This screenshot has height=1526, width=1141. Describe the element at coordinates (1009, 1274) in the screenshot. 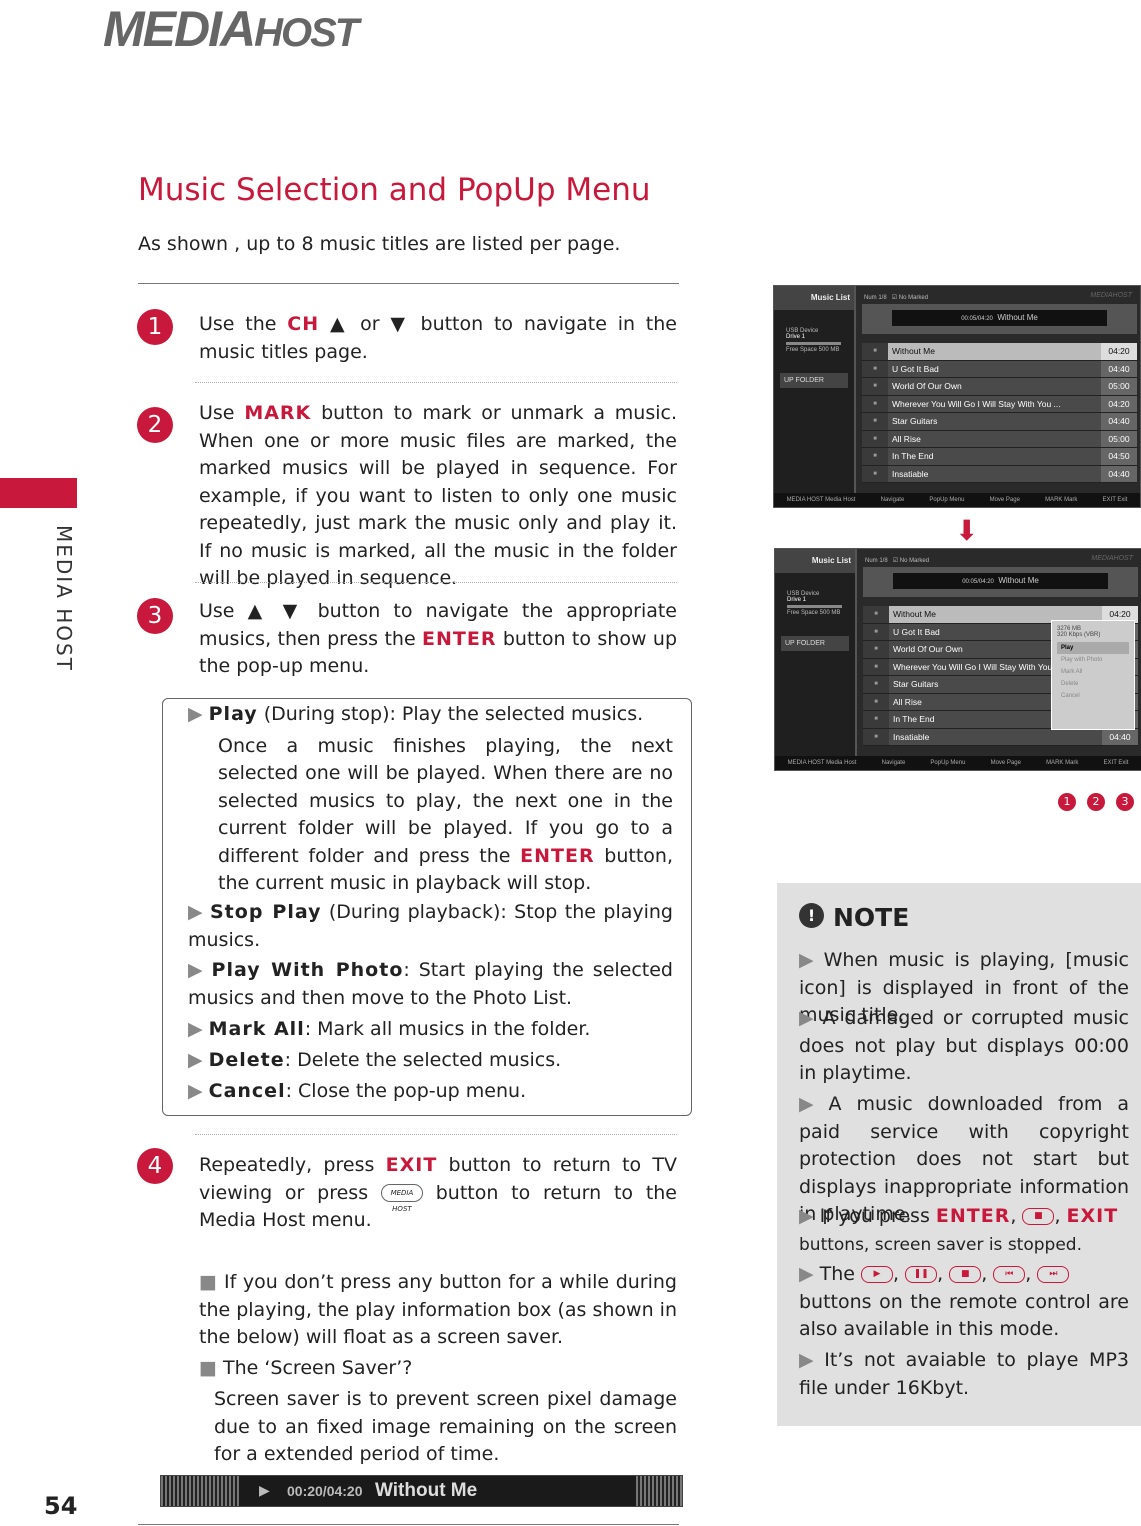

I see `rewind-button-icon: ⏮` at that location.